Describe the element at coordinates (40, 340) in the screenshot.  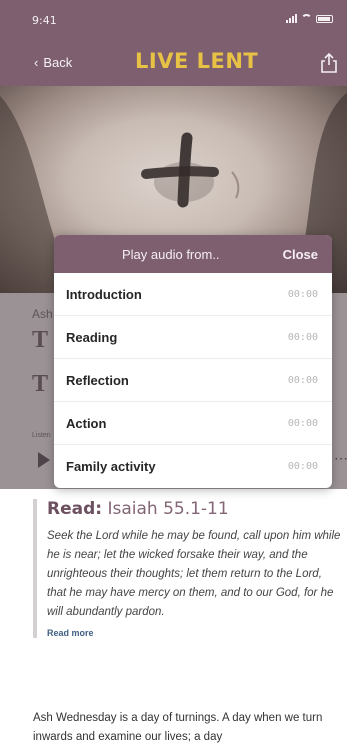
I see `article-title-fragment-1: T` at that location.